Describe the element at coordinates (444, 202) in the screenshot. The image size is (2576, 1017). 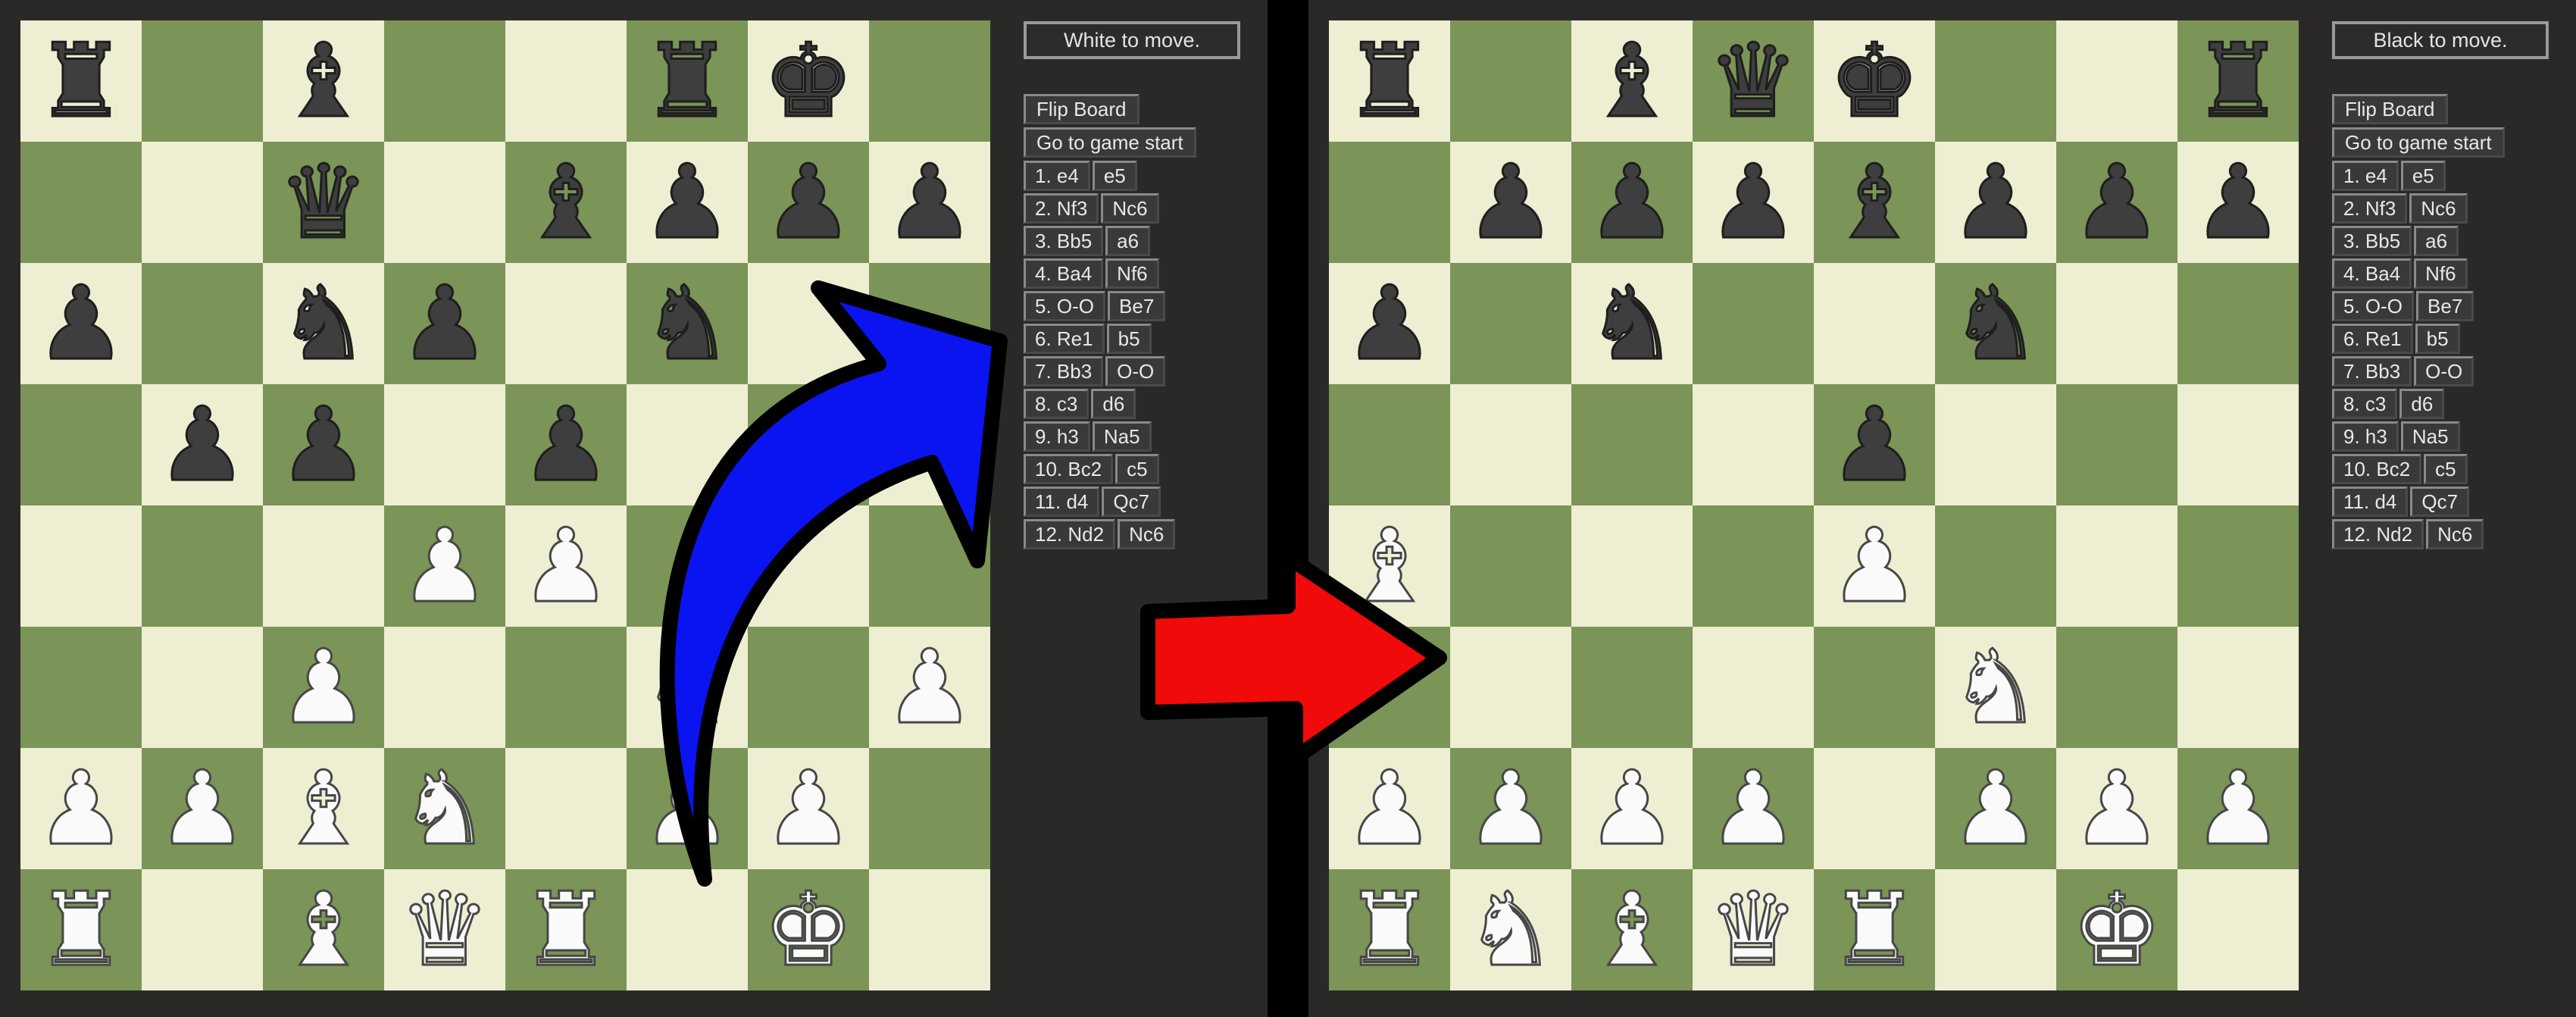
I see `square-d7` at that location.